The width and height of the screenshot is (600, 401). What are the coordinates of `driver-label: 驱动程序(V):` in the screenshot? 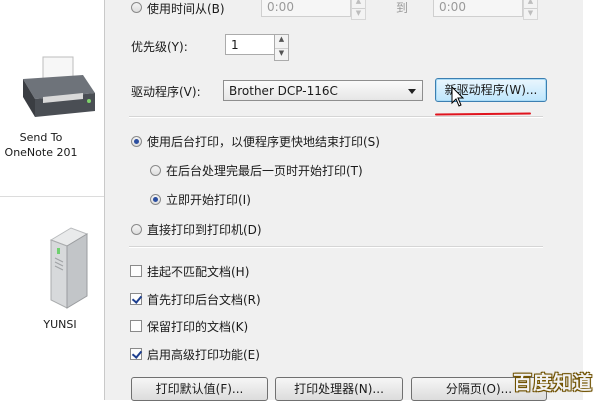 It's located at (166, 92).